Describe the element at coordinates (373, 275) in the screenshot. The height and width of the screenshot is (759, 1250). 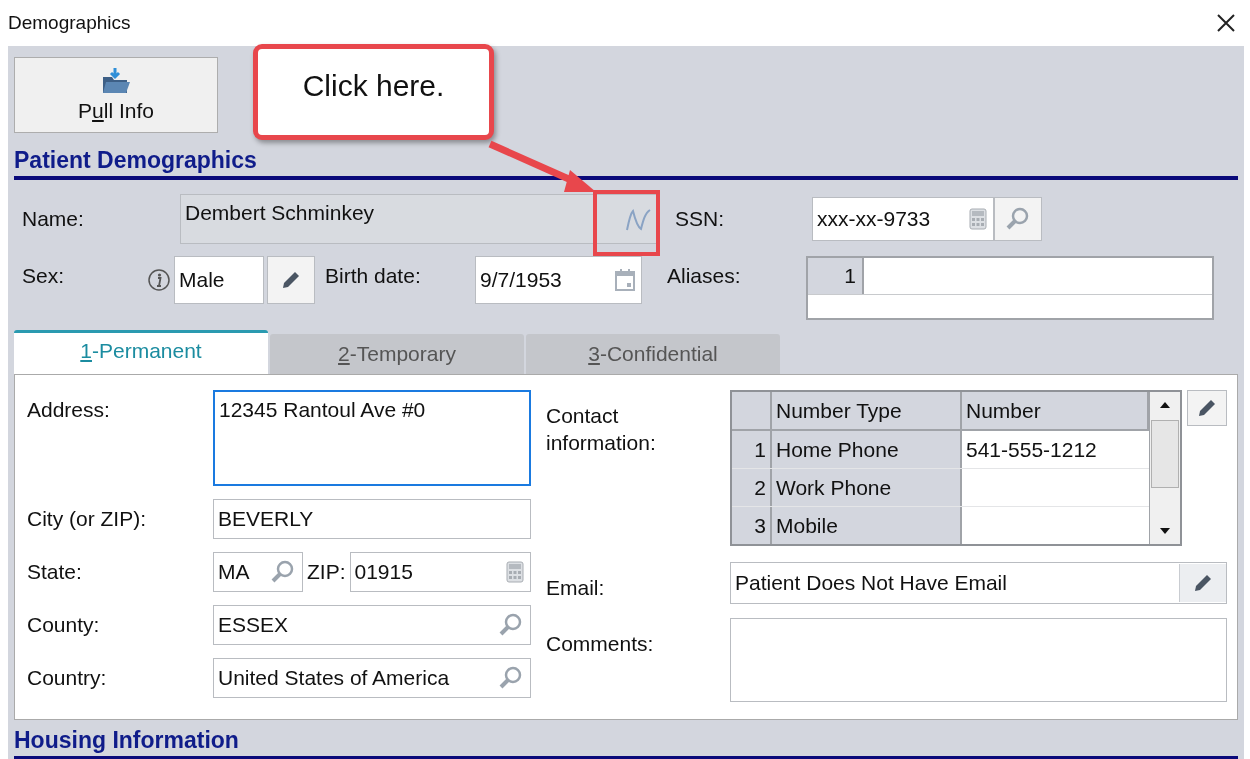
I see `field-label: Birth date:` at that location.